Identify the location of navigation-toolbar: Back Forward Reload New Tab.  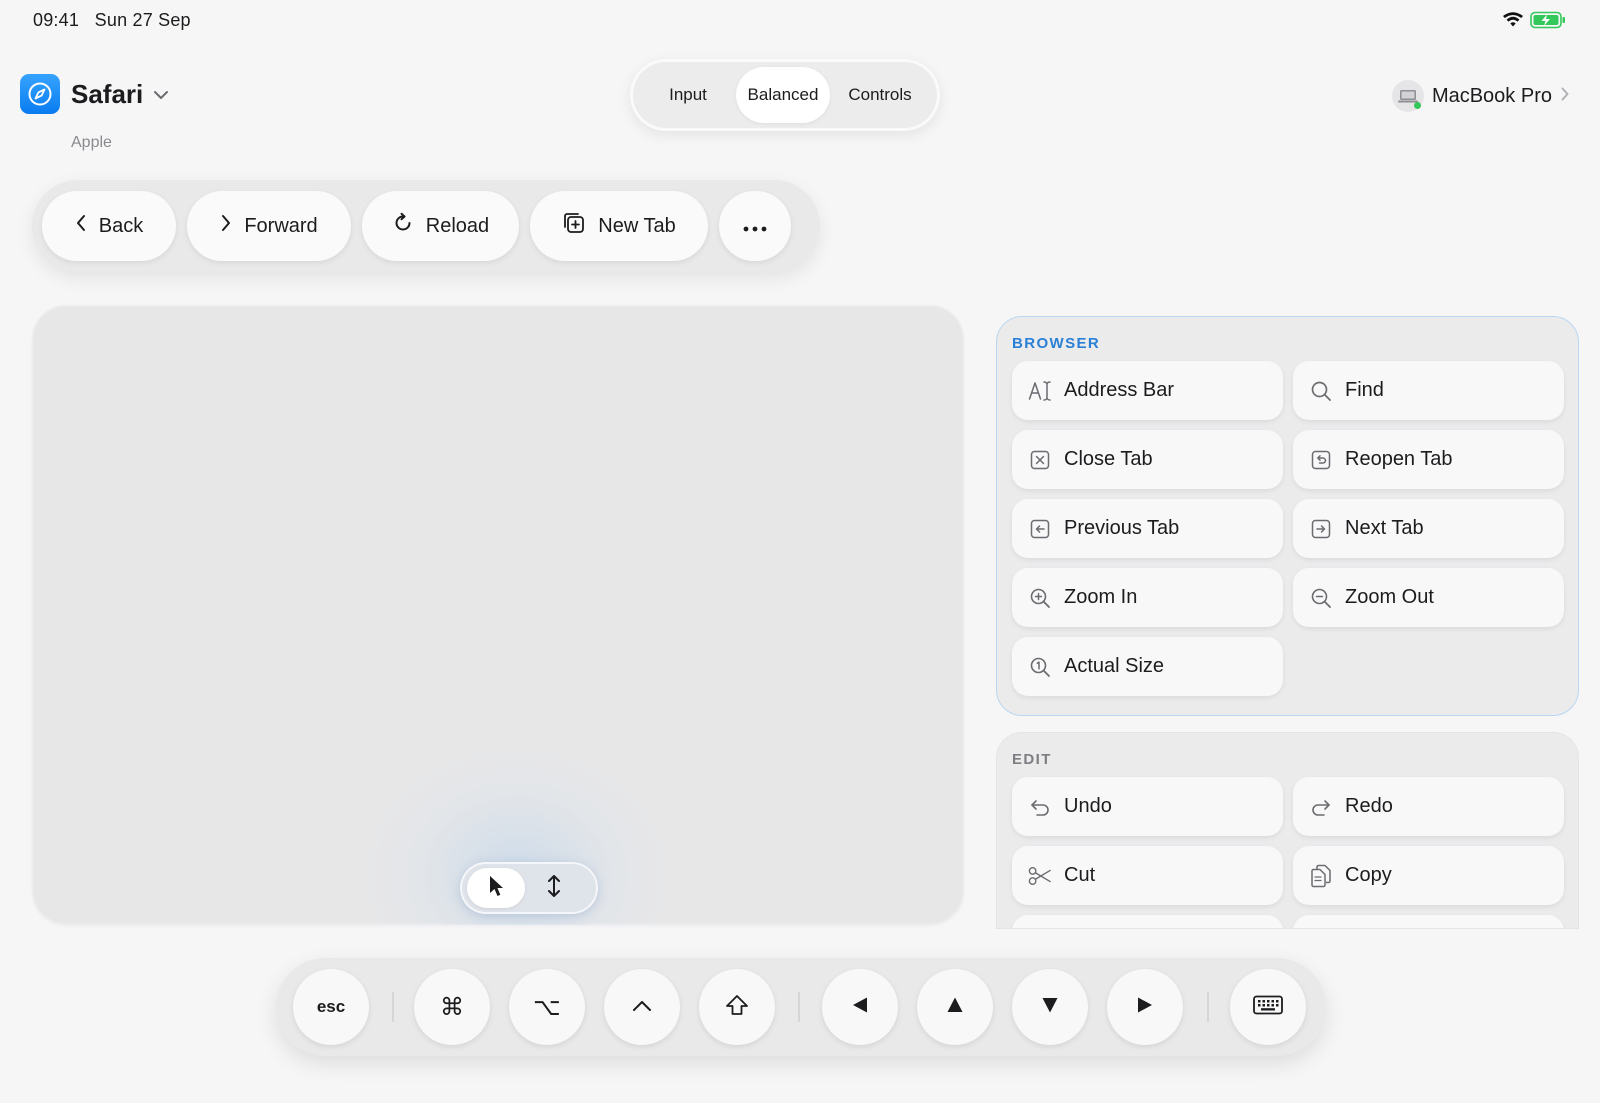
(426, 226).